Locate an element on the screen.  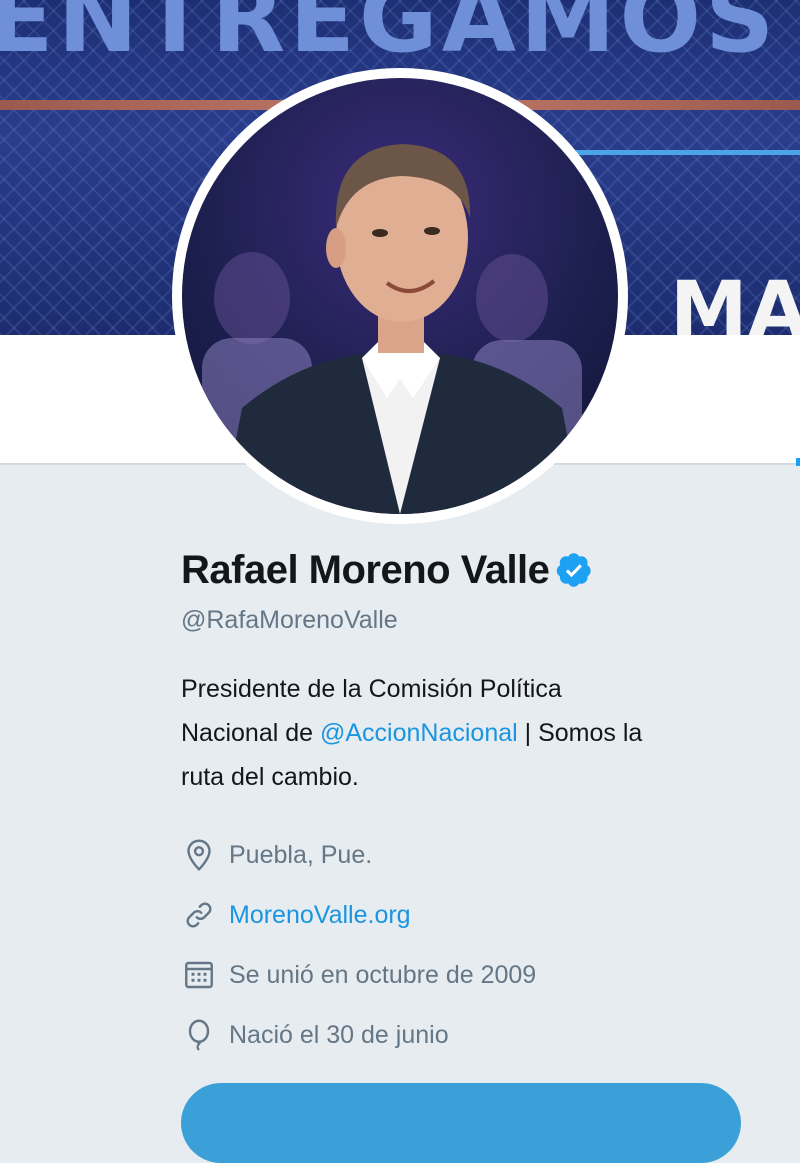
link-icon is located at coordinates (199, 915).